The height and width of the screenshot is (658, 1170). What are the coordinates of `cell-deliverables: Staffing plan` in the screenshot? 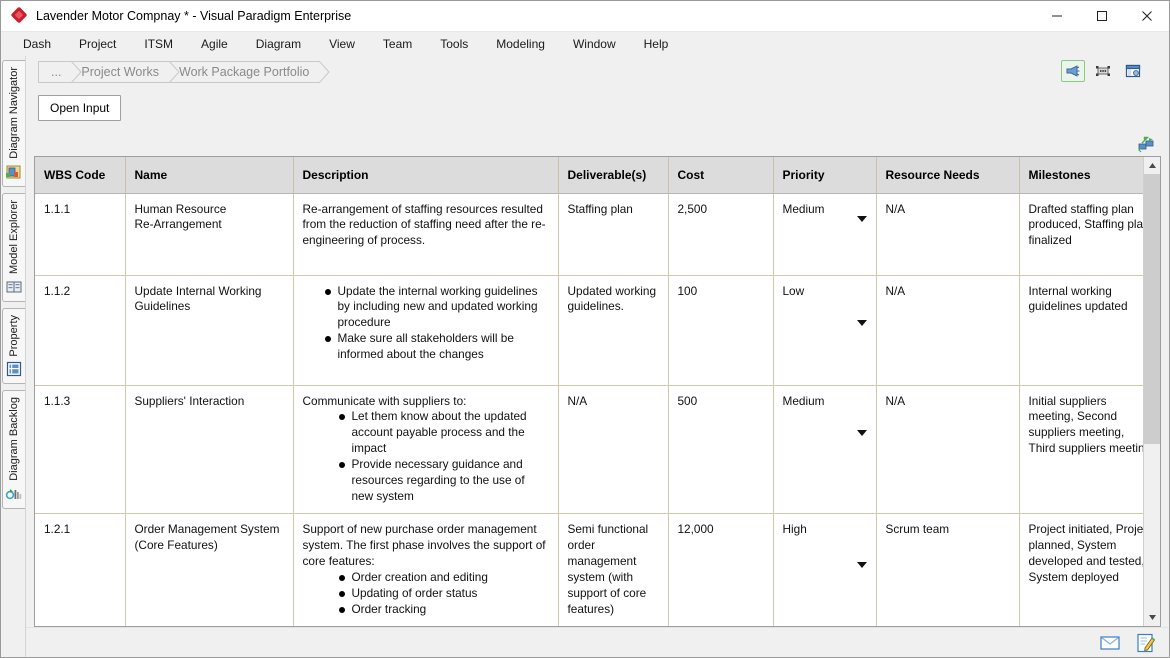 It's located at (613, 234).